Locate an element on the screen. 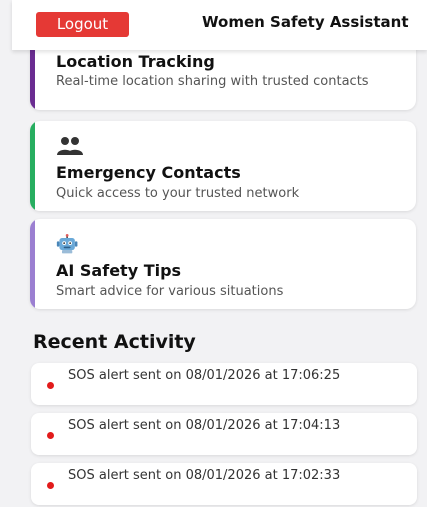 The height and width of the screenshot is (507, 427). recent-activity-heading: Recent Activity is located at coordinates (114, 342).